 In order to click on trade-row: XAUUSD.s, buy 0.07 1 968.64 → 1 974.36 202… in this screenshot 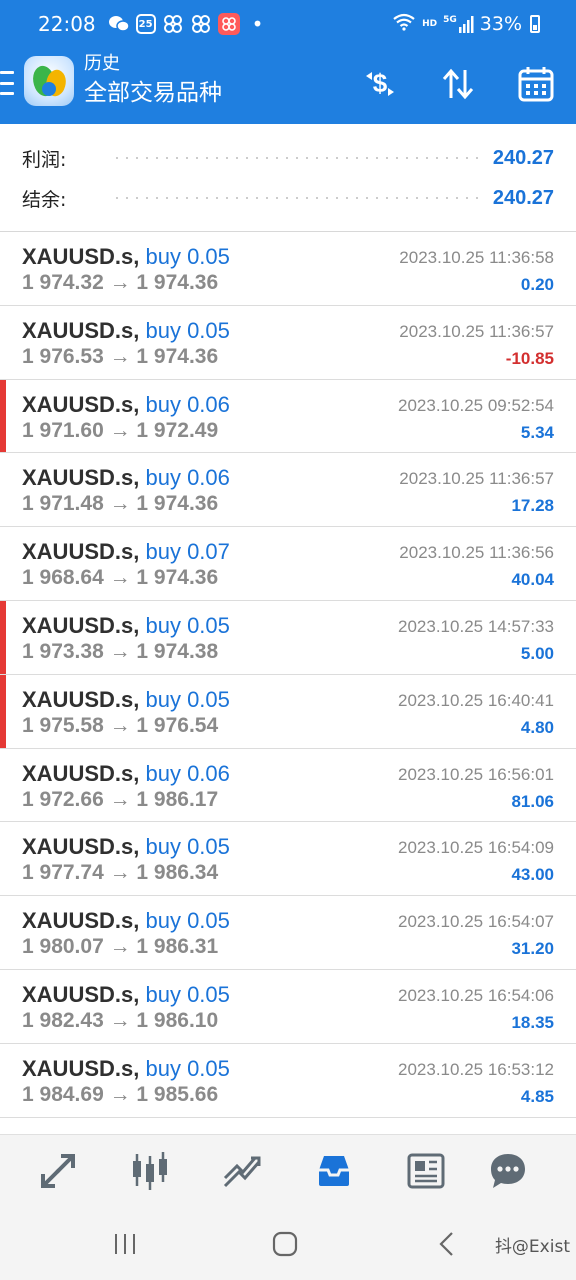, I will do `click(288, 564)`.